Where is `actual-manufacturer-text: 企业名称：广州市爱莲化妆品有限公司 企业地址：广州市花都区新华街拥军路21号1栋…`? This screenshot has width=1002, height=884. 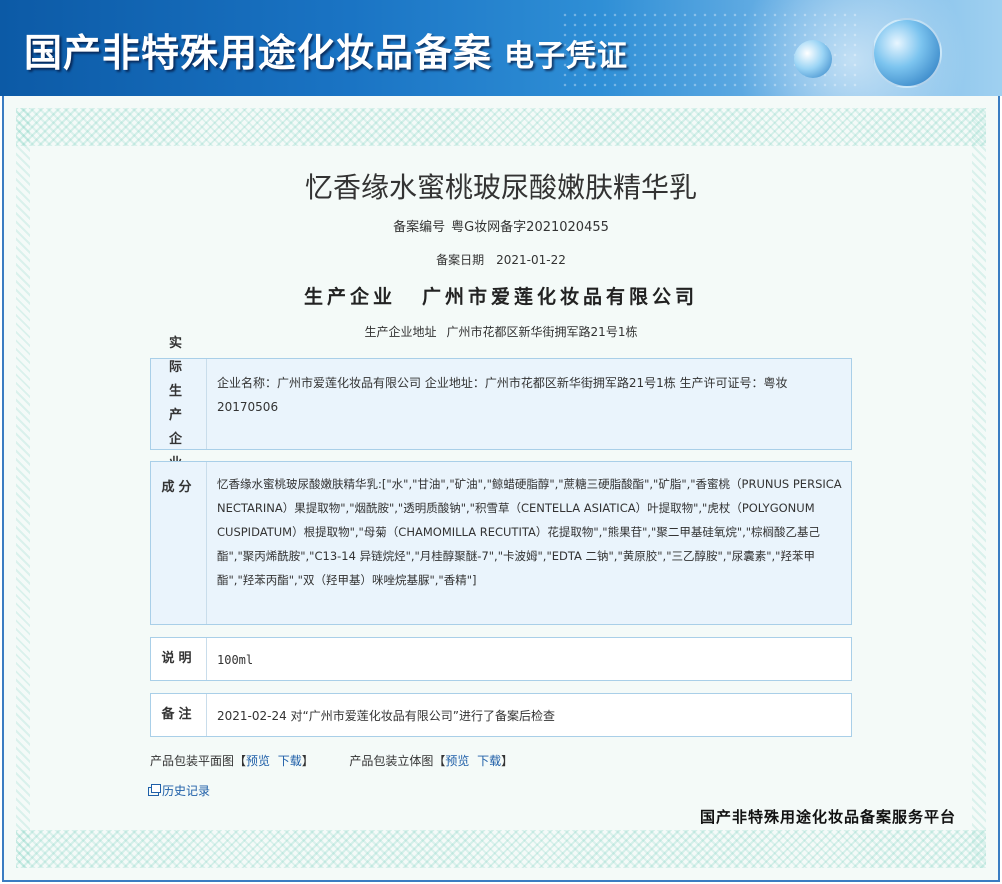 actual-manufacturer-text: 企业名称：广州市爱莲化妆品有限公司 企业地址：广州市花都区新华街拥军路21号1栋… is located at coordinates (502, 395).